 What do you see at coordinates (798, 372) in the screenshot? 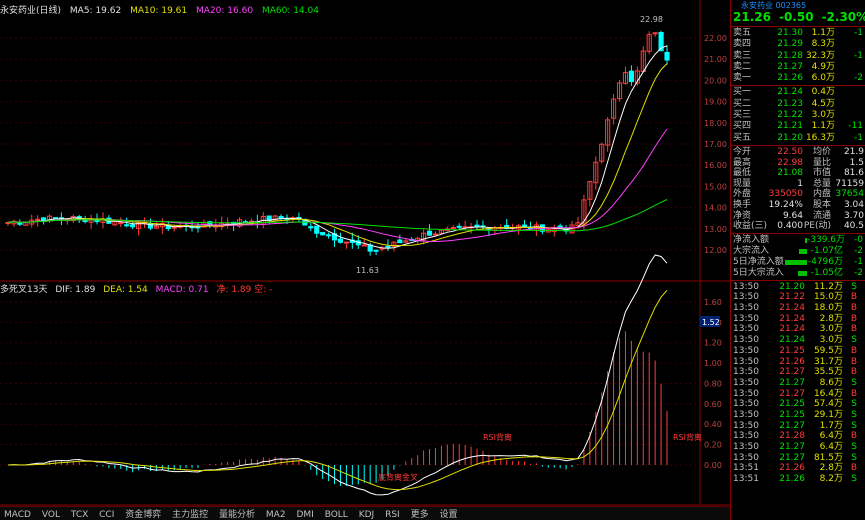
I see `tick-row: 13:50 21.27 35.5万 B` at bounding box center [798, 372].